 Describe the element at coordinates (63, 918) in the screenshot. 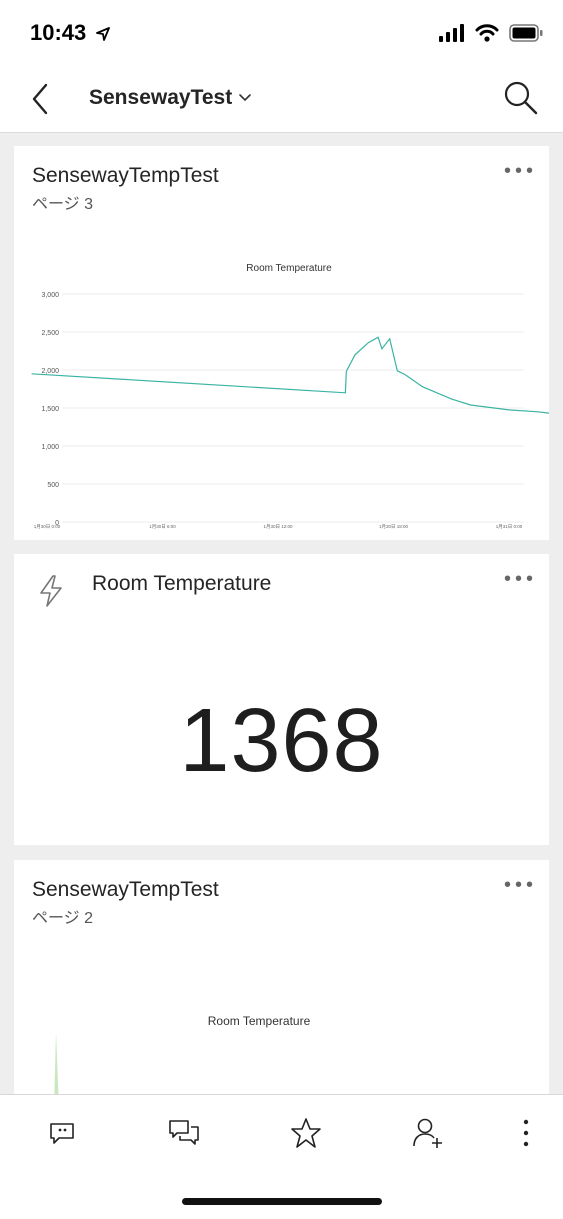

I see `tile-subtitle: ページ 2` at that location.